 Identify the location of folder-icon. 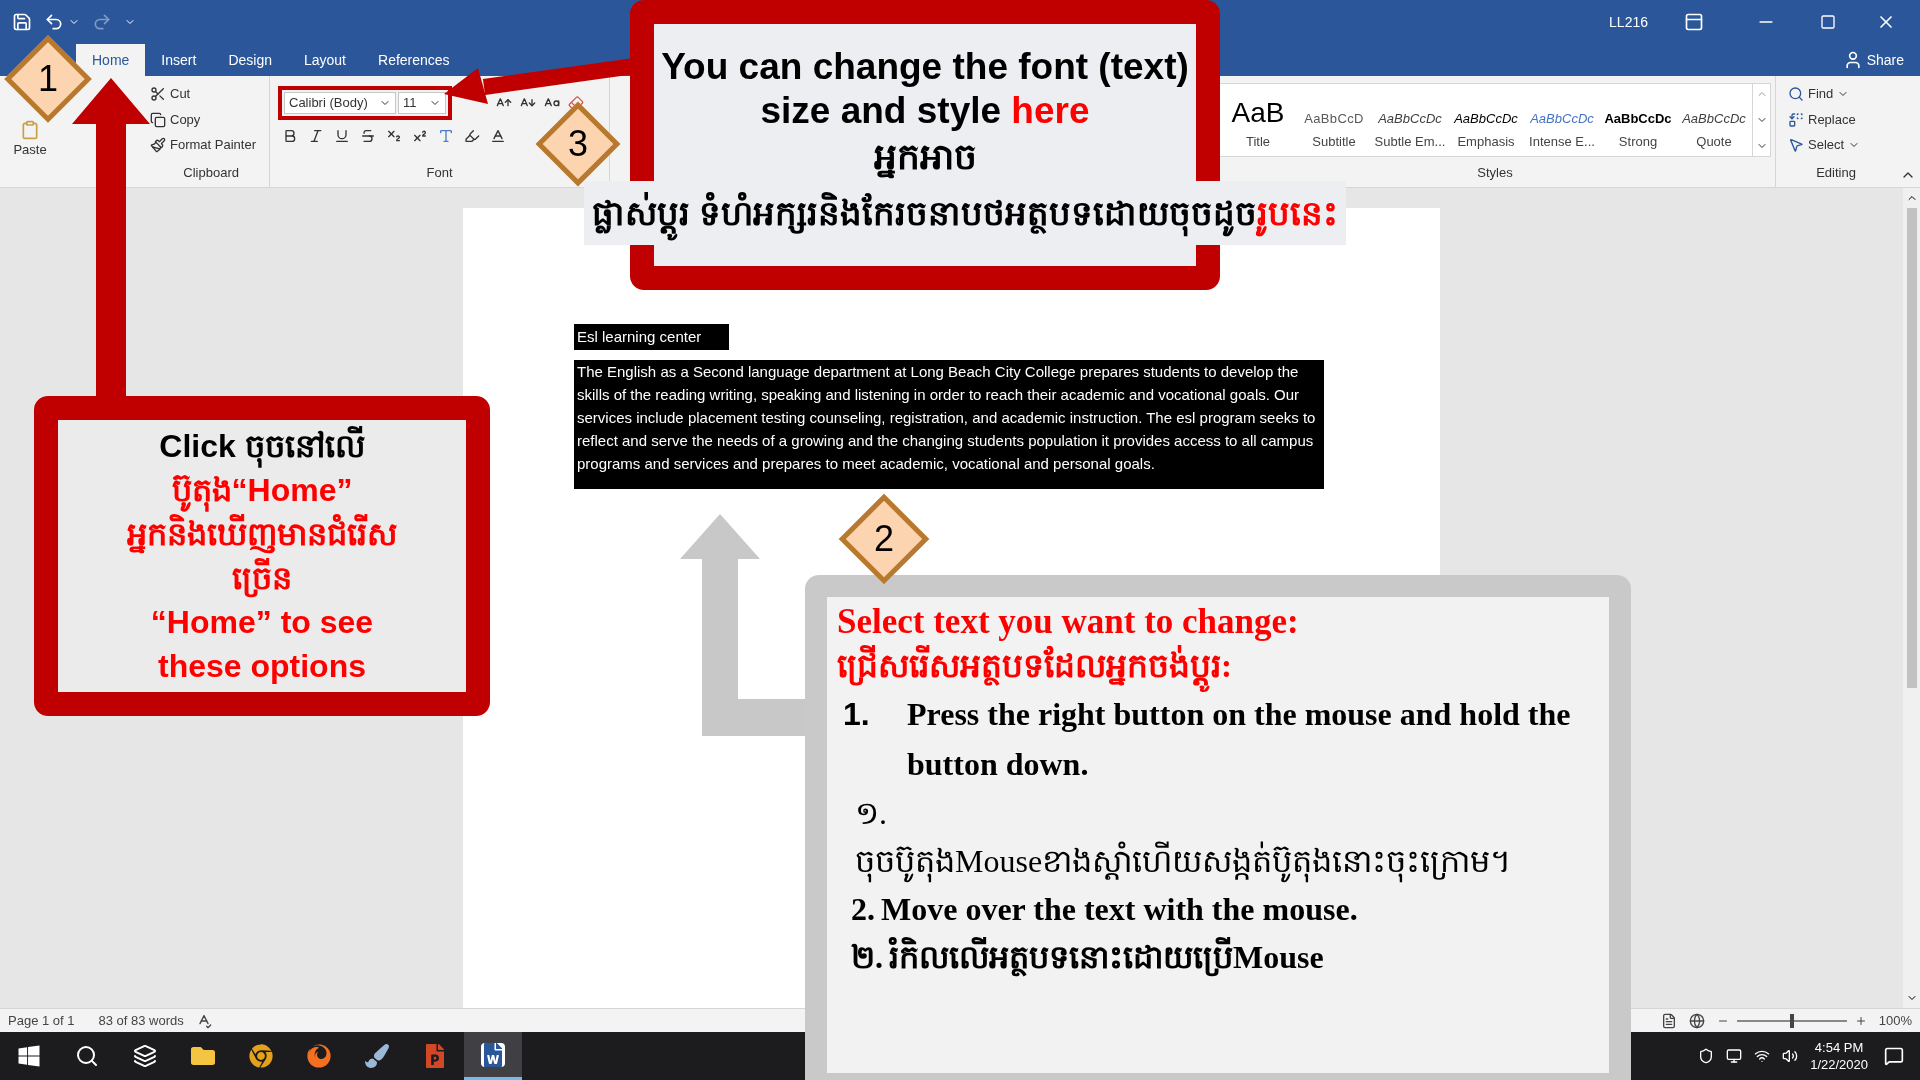
(203, 1056).